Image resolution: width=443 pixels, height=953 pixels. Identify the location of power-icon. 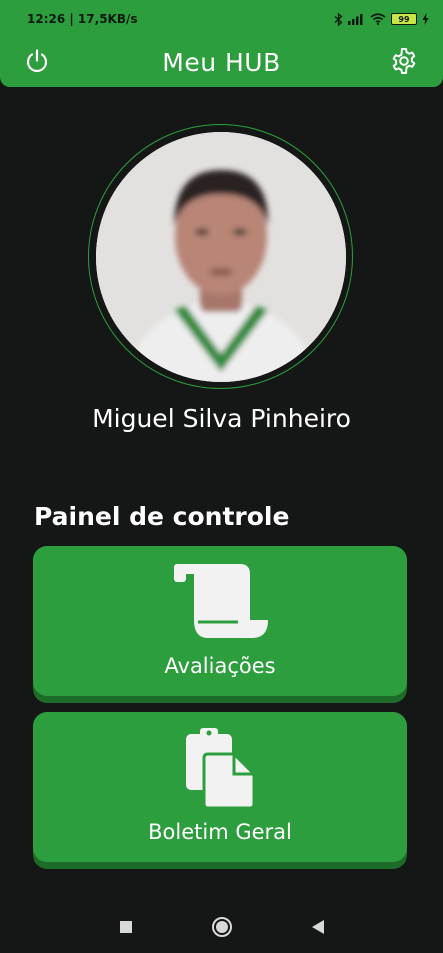
(37, 61).